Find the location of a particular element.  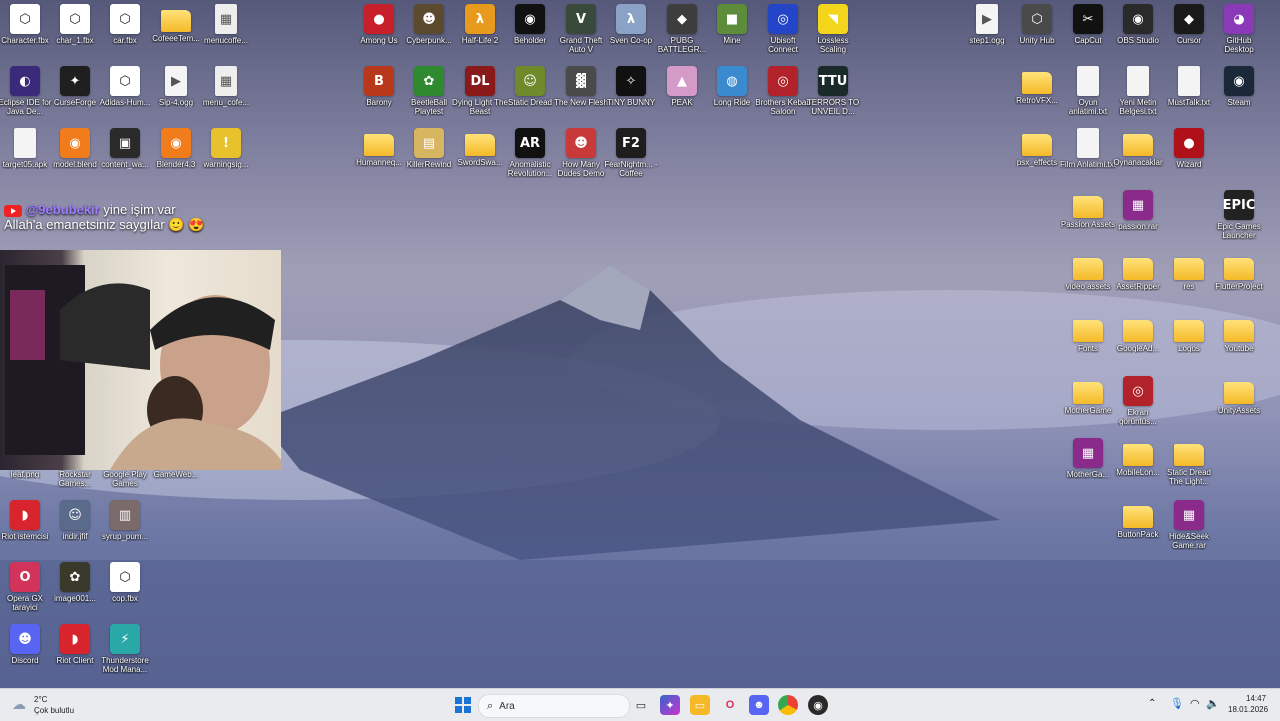

desktop-icon: res is located at coordinates (1189, 278).